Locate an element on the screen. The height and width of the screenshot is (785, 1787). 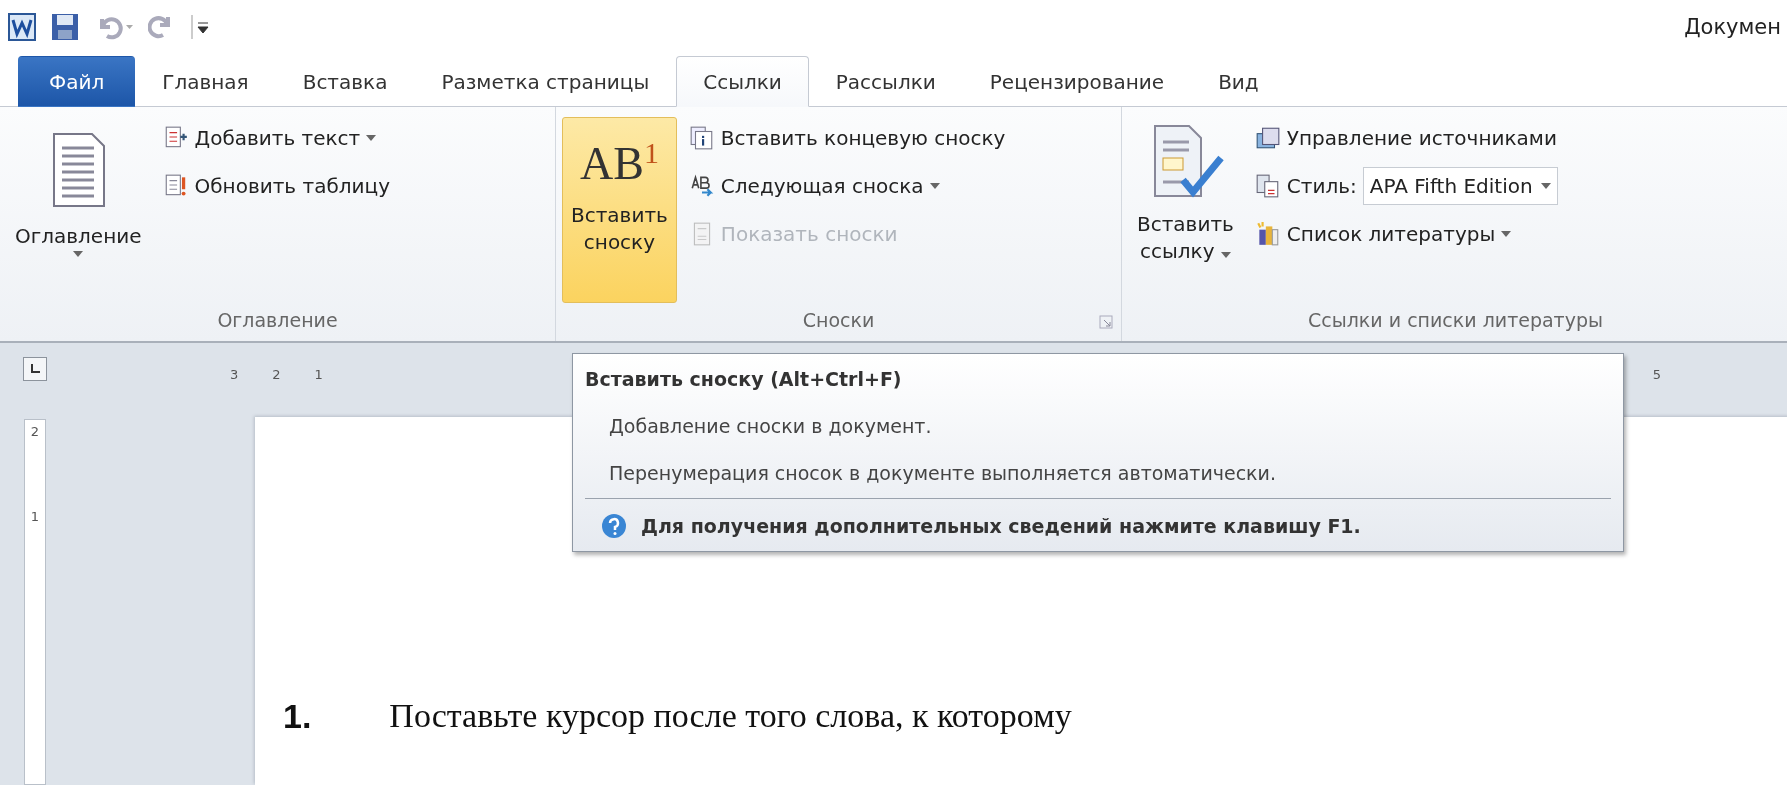
vertical-ruler: 2 1 is located at coordinates (35, 602).